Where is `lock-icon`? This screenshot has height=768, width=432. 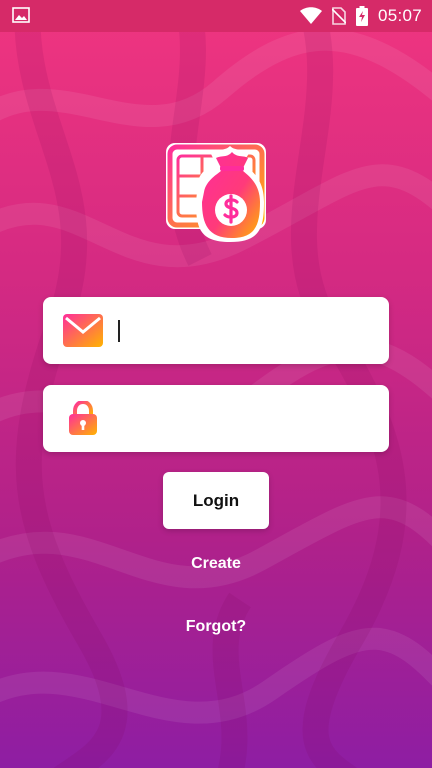 lock-icon is located at coordinates (83, 418).